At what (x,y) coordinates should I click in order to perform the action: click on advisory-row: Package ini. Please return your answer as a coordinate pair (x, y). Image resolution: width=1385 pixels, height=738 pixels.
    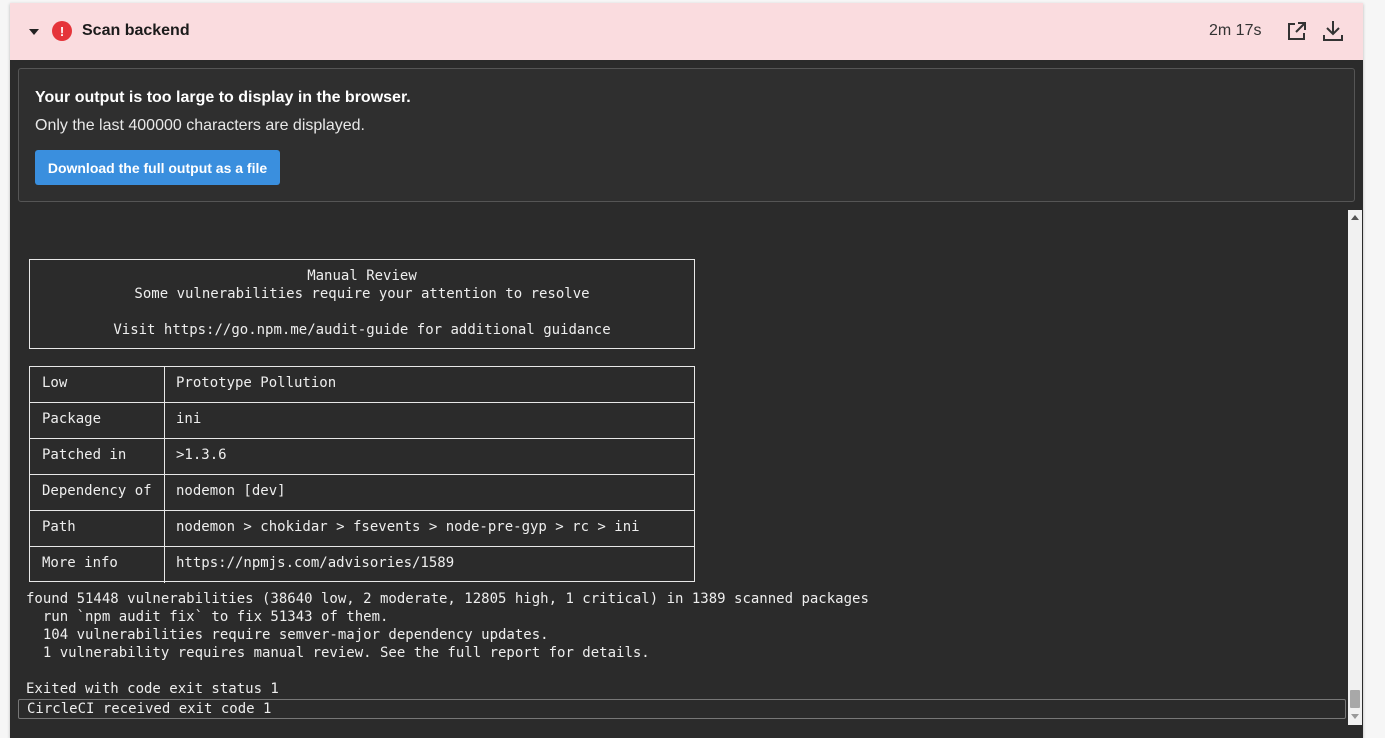
    Looking at the image, I should click on (362, 420).